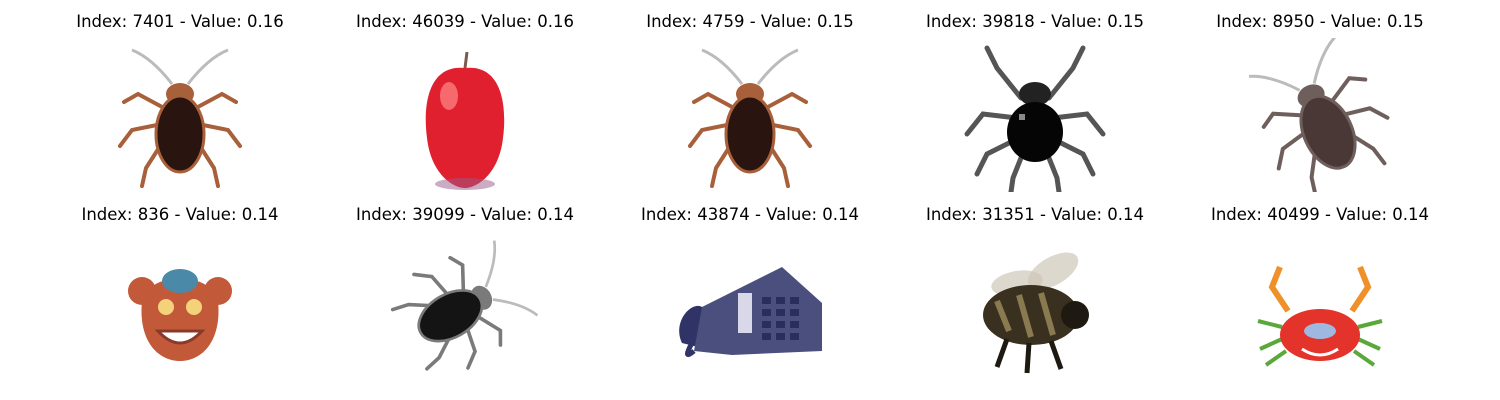  What do you see at coordinates (1319, 214) in the screenshot?
I see `image-title: Index: 40499 - Value: 0.14` at bounding box center [1319, 214].